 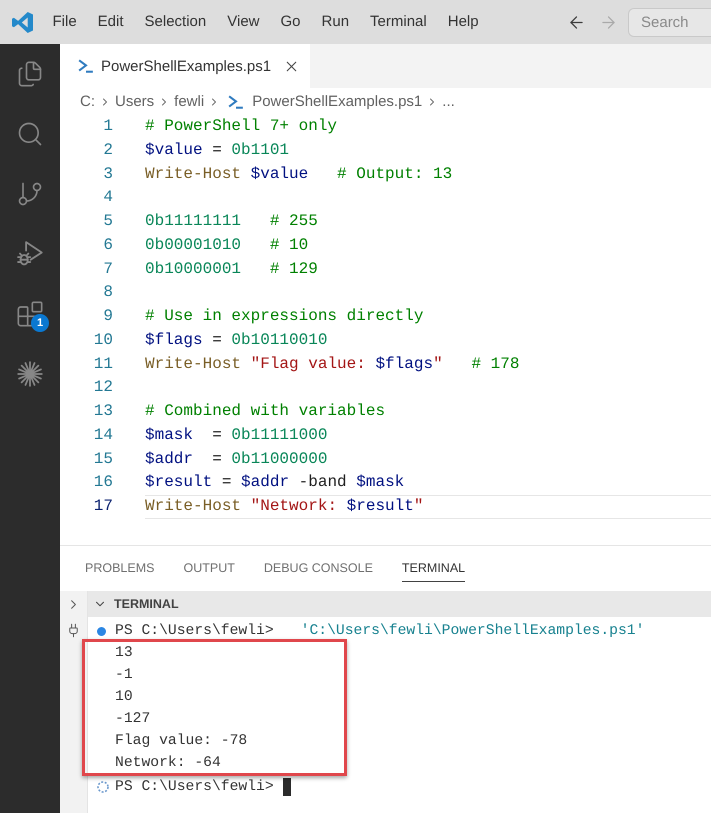 I want to click on line-number: 9, so click(x=108, y=316).